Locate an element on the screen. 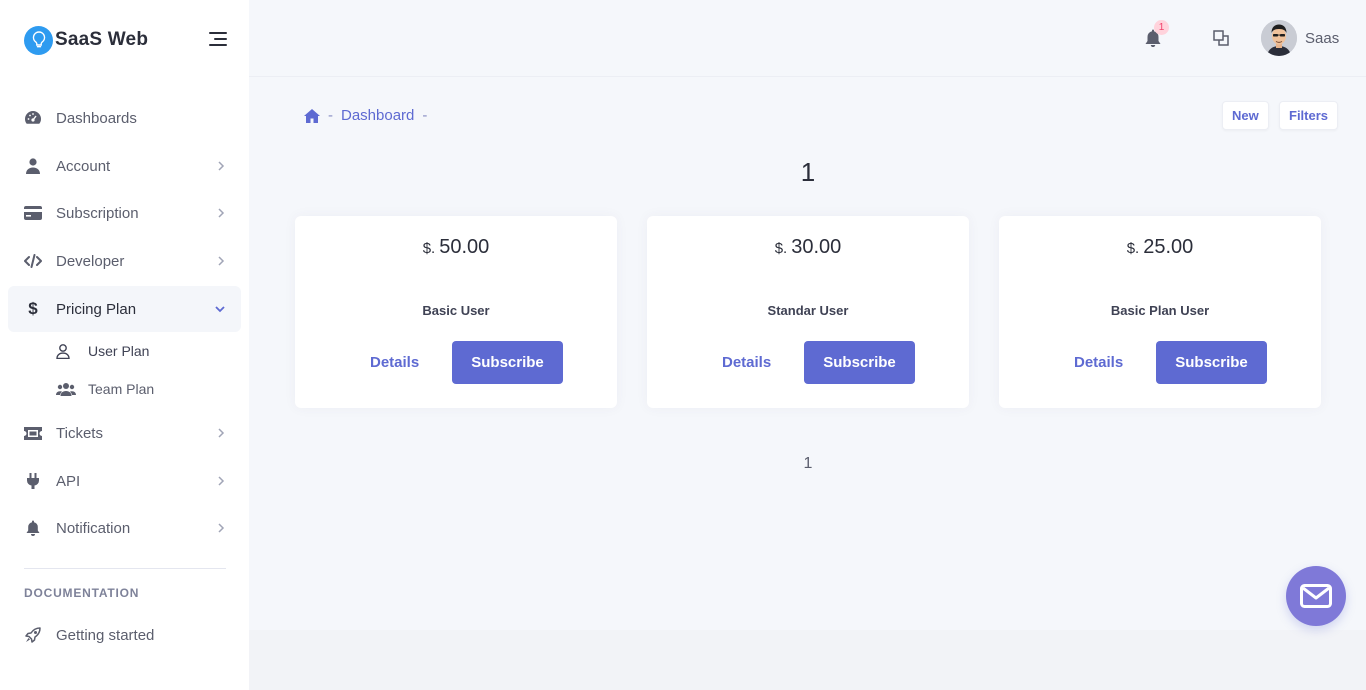 This screenshot has height=690, width=1366. avatar is located at coordinates (1279, 38).